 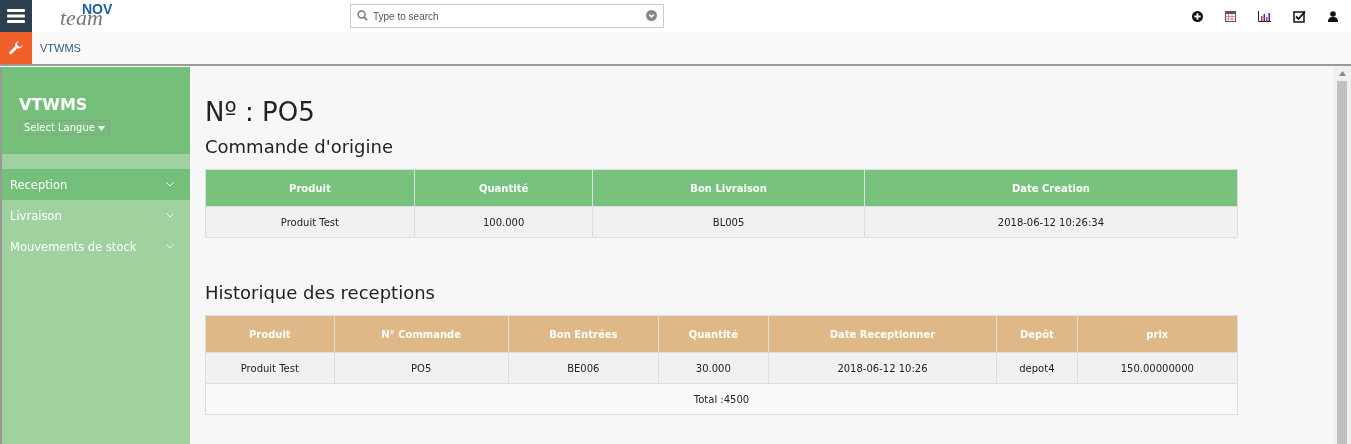 What do you see at coordinates (1037, 334) in the screenshot?
I see `column-header: Depôt` at bounding box center [1037, 334].